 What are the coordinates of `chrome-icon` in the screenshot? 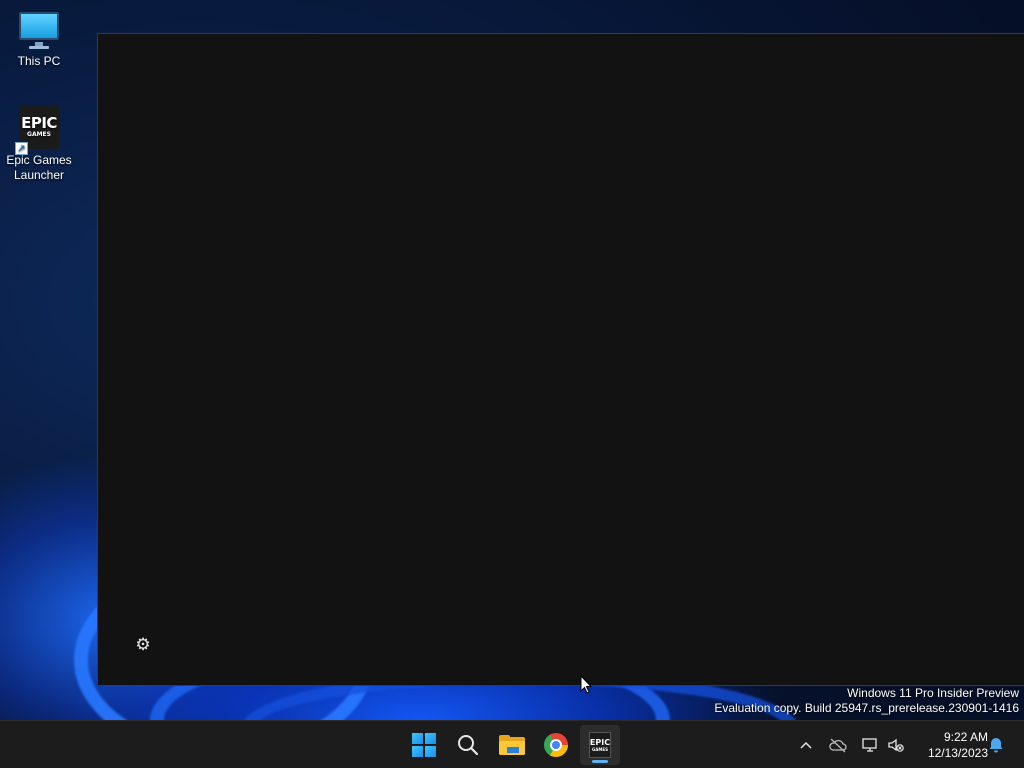 It's located at (556, 745).